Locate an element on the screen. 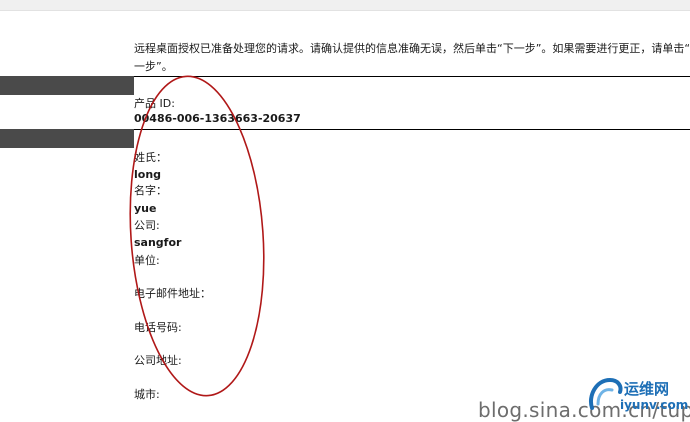  company-address-label: 公司地址: is located at coordinates (158, 360).